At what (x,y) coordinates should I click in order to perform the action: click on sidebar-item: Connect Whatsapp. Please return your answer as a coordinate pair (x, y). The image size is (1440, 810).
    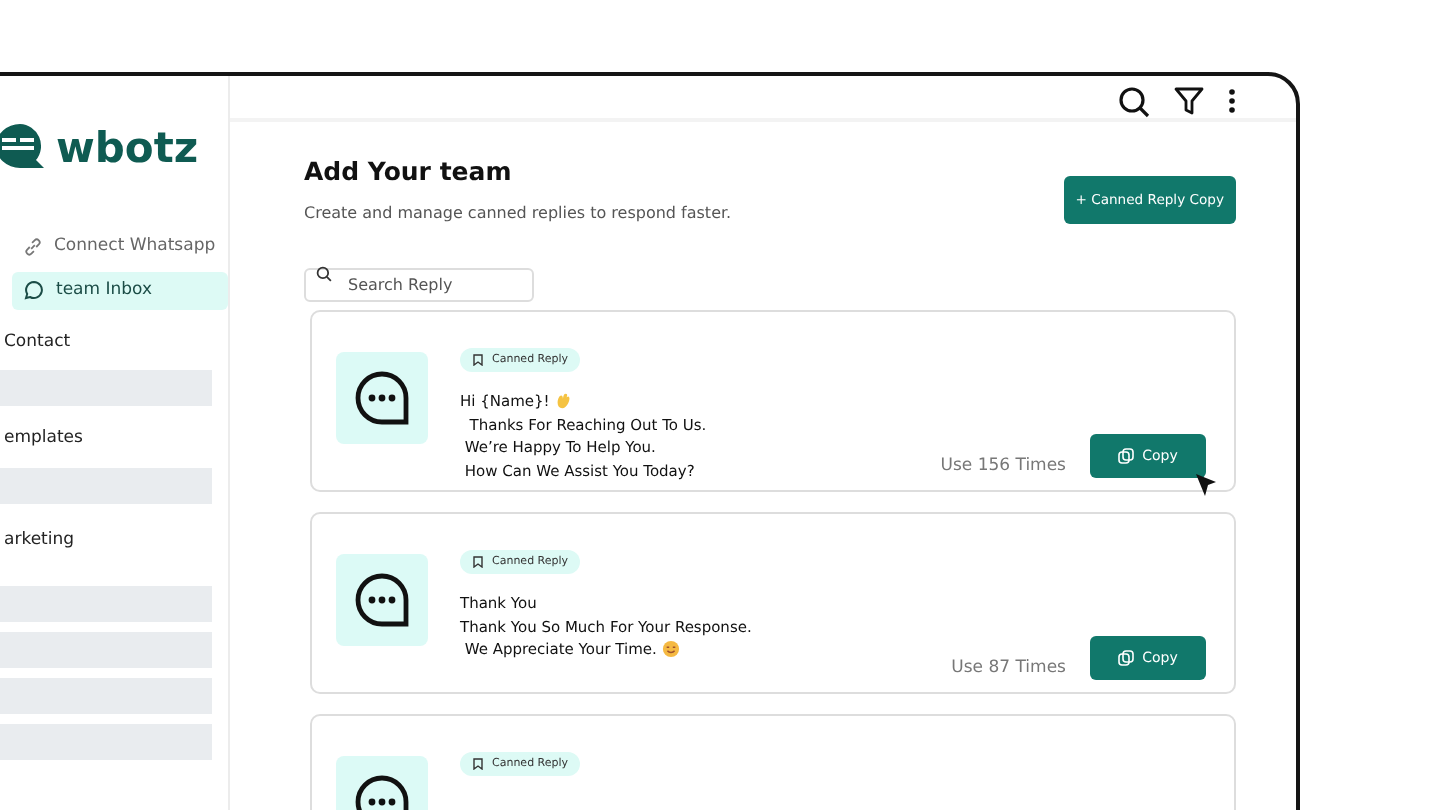
    Looking at the image, I should click on (120, 247).